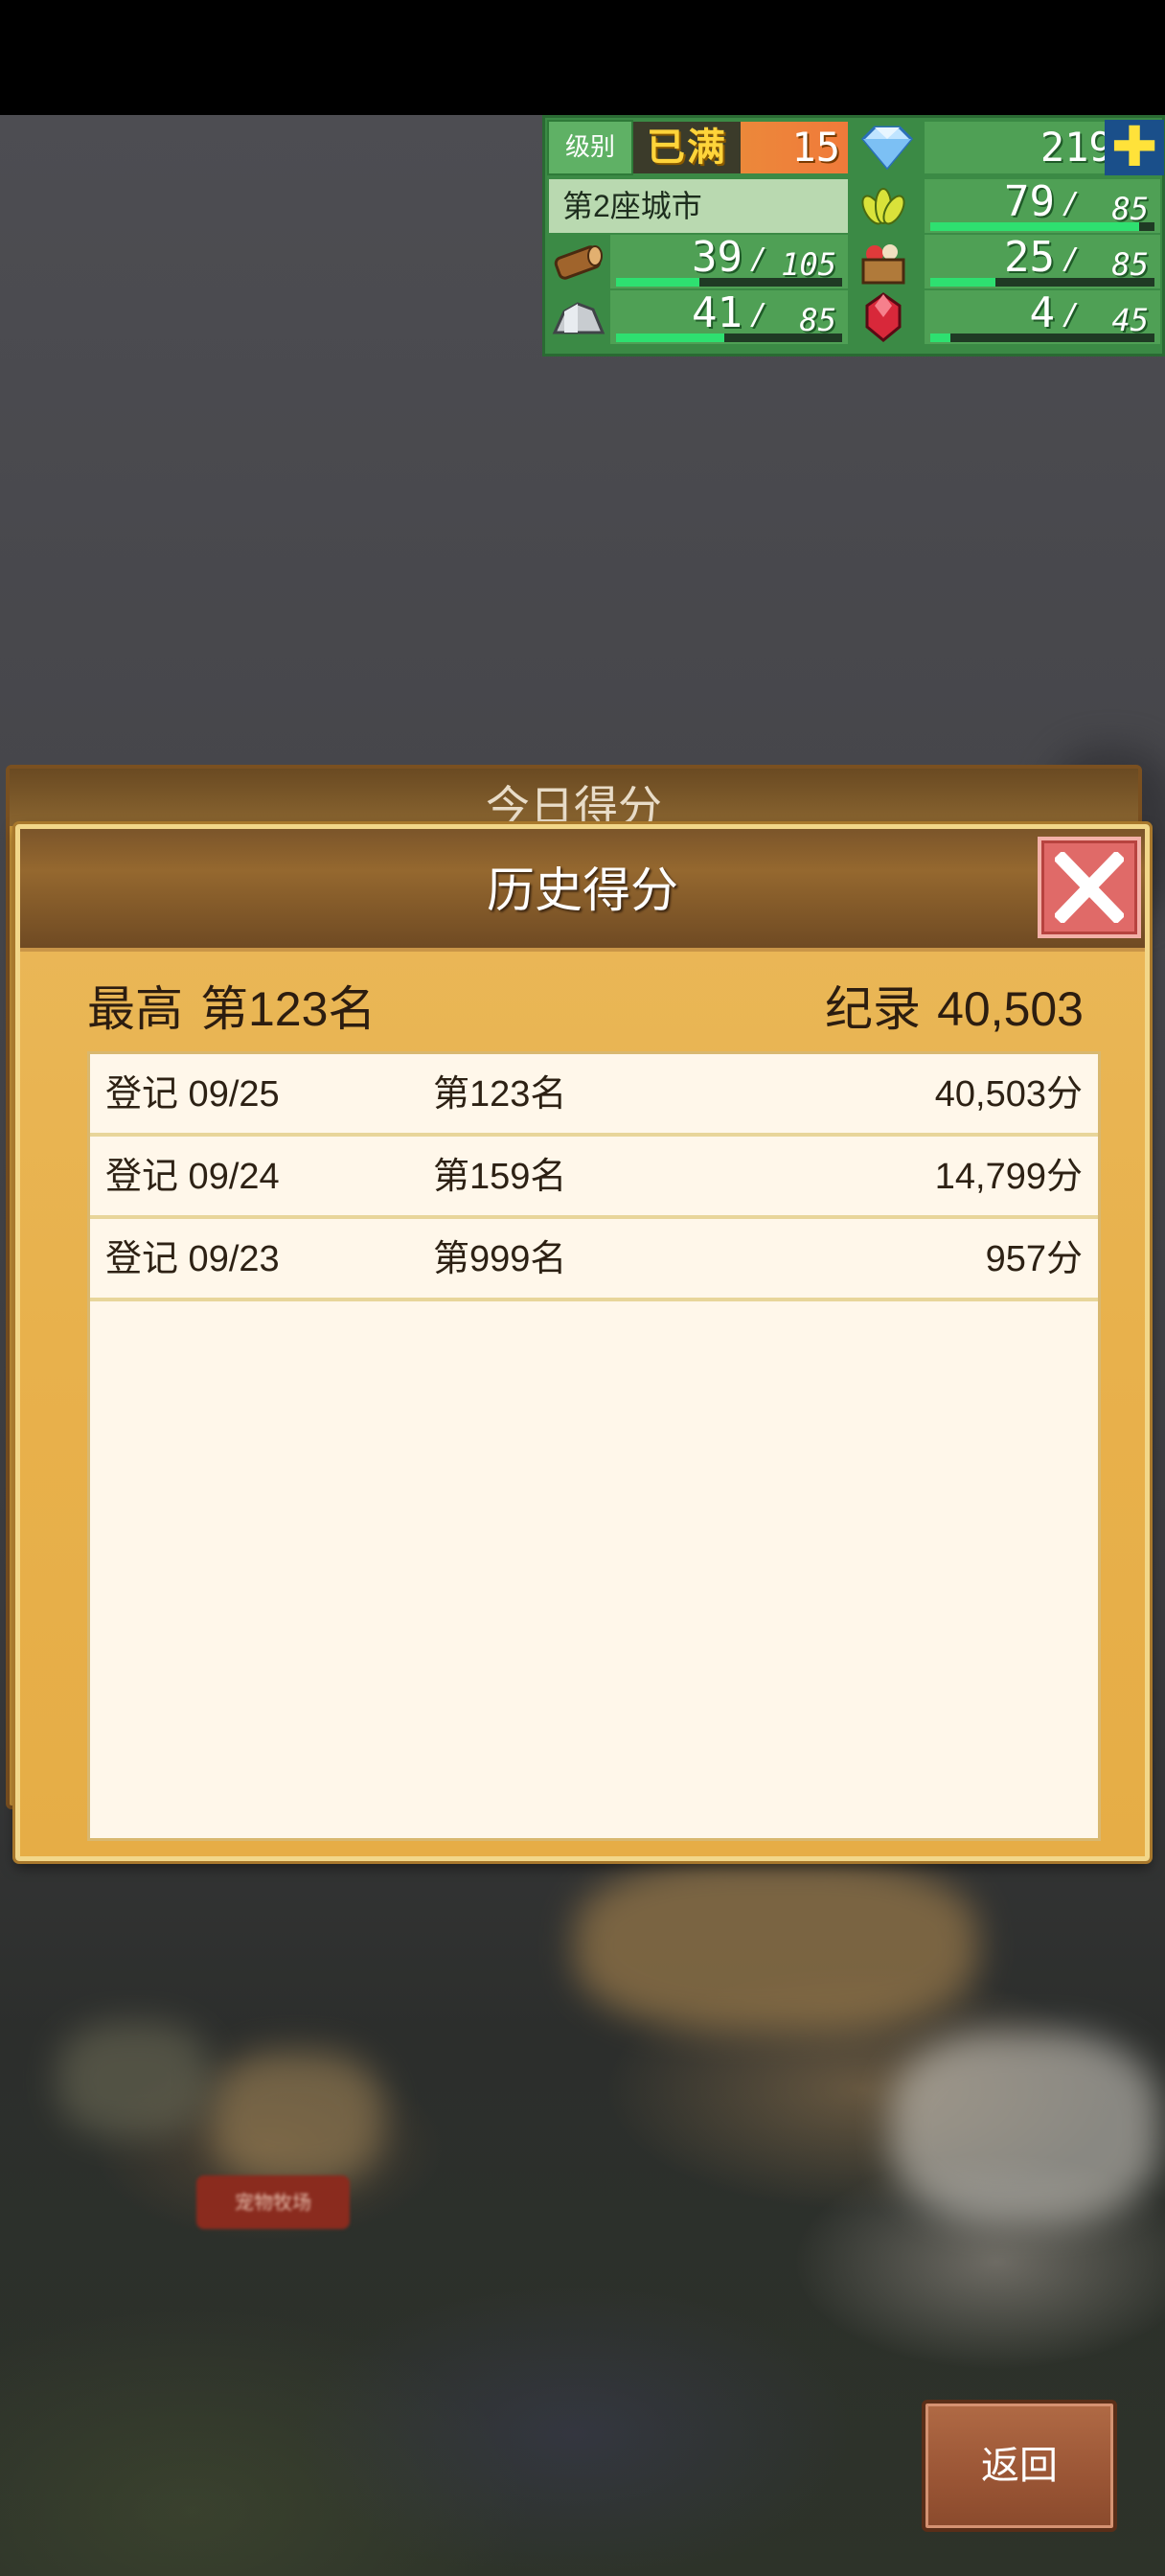 The image size is (1165, 2576). I want to click on row-score: 40,503分, so click(1009, 1094).